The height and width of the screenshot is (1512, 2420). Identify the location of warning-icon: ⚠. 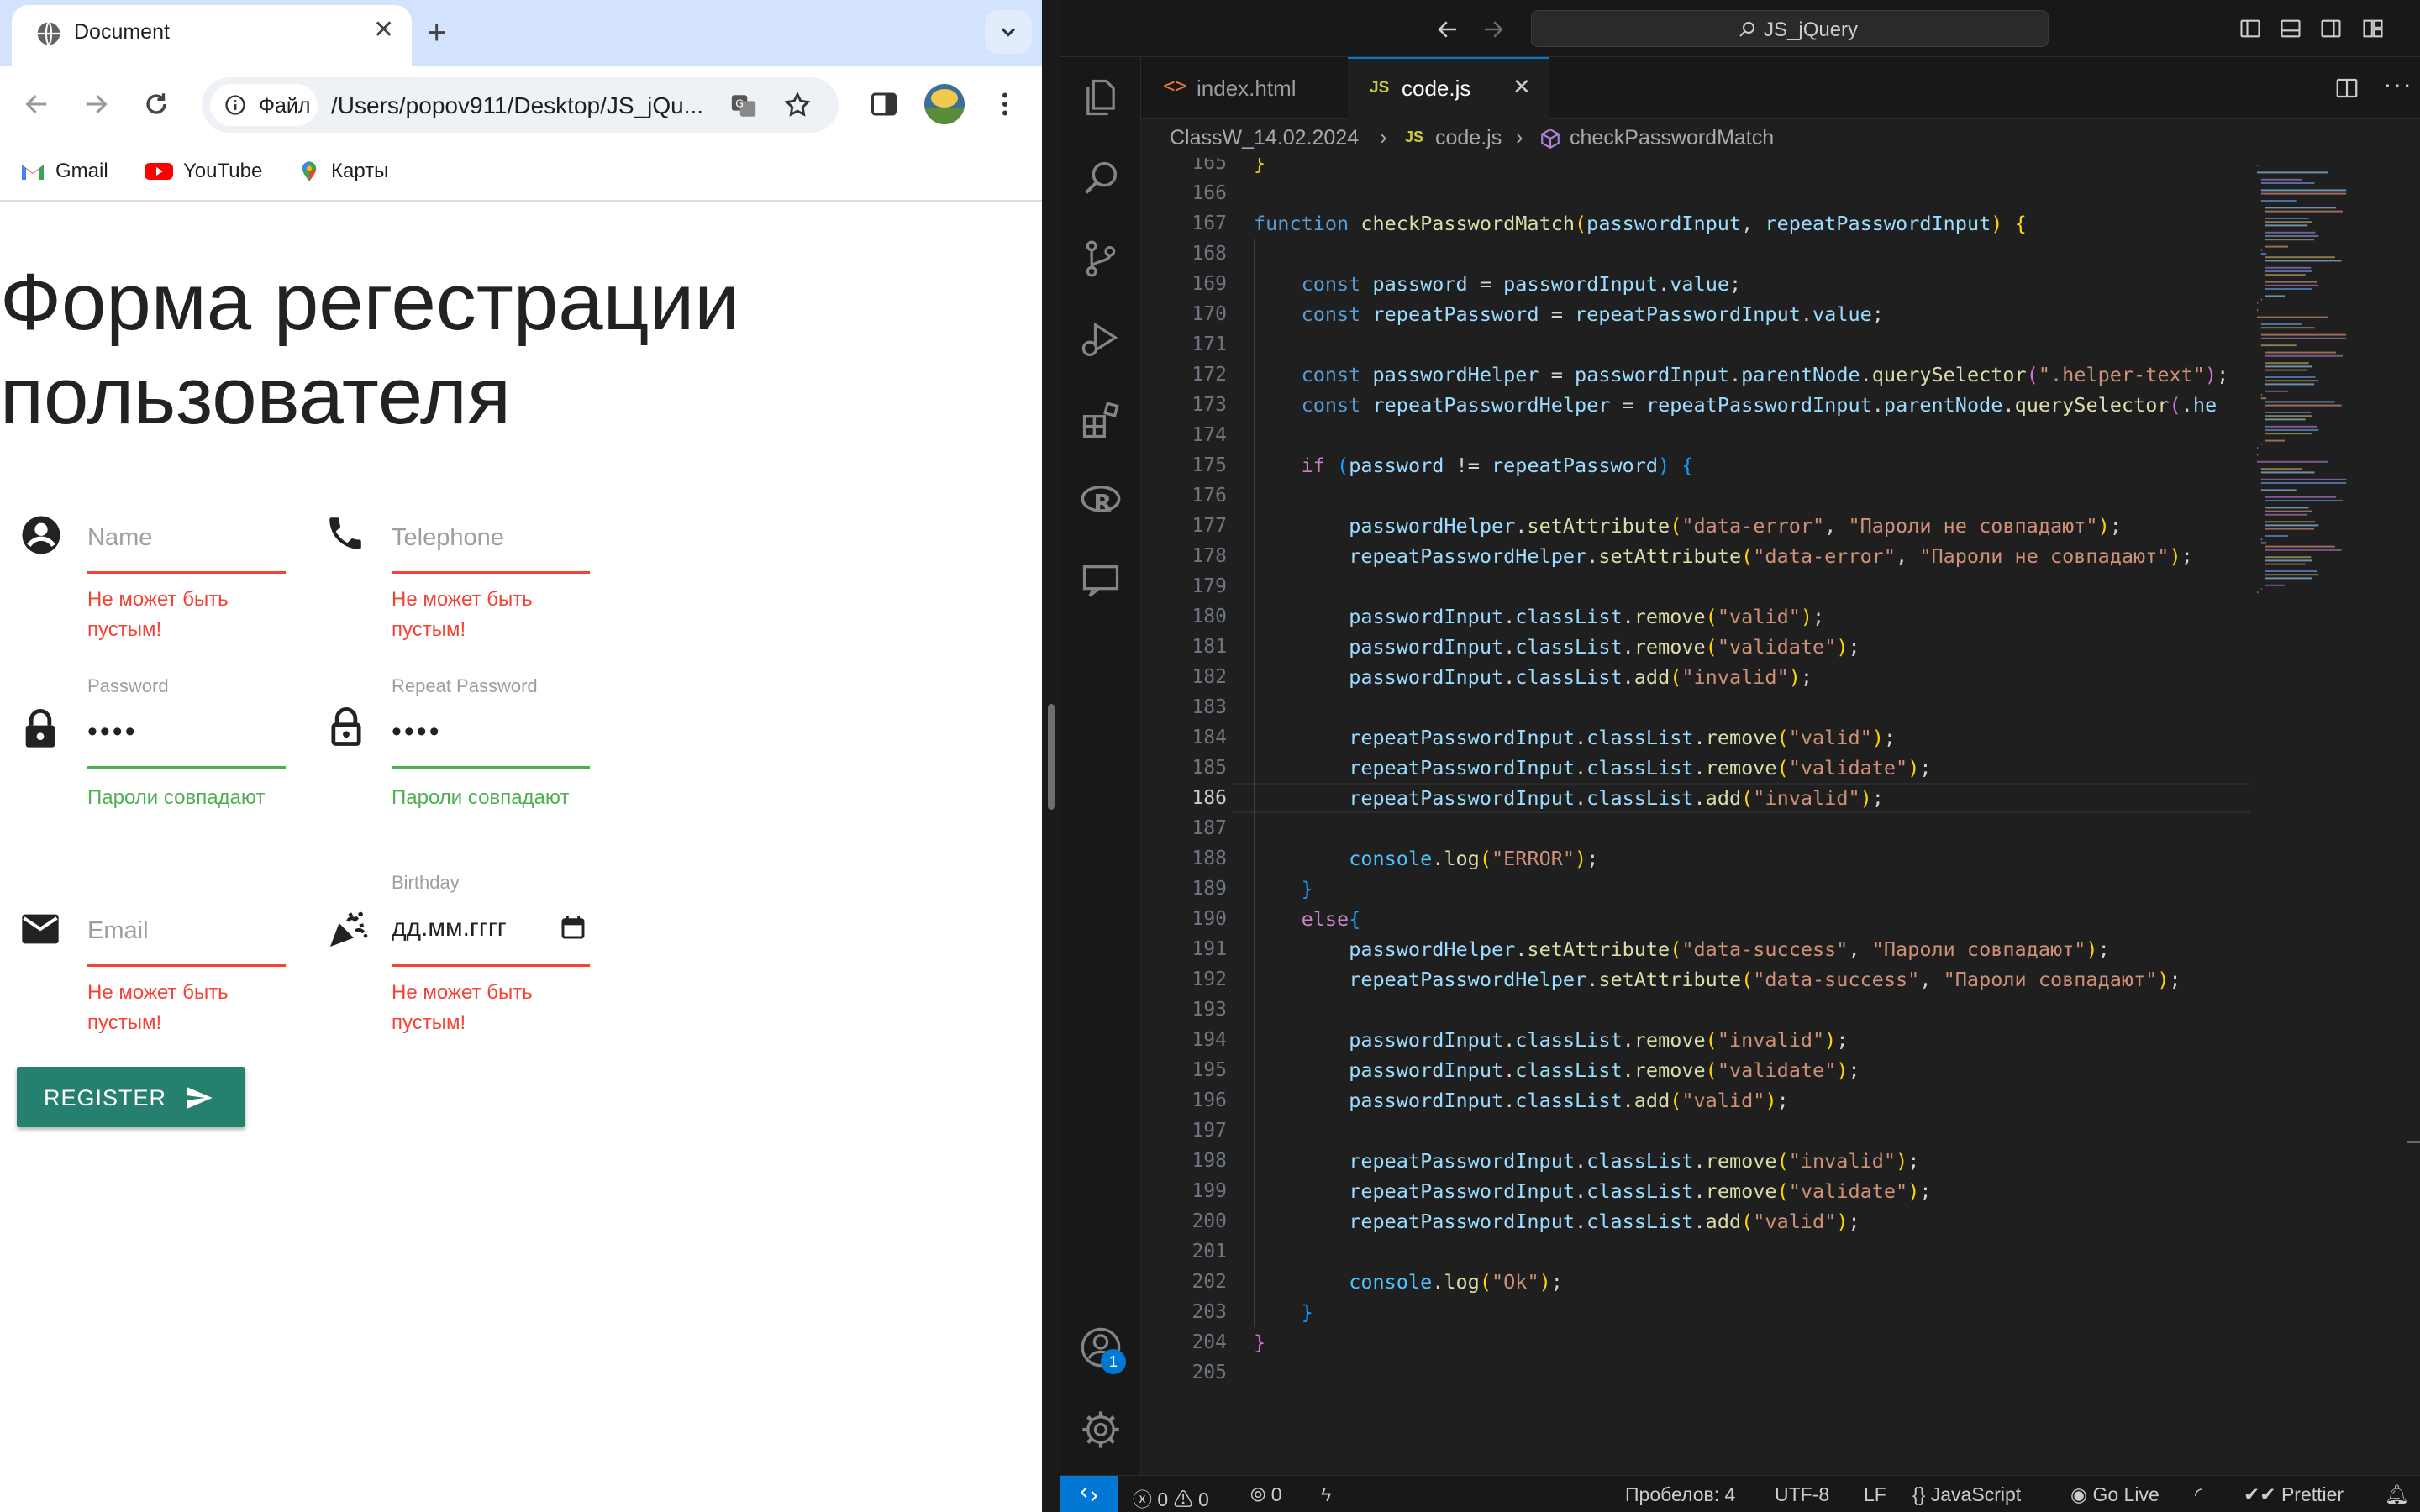
(1183, 1499).